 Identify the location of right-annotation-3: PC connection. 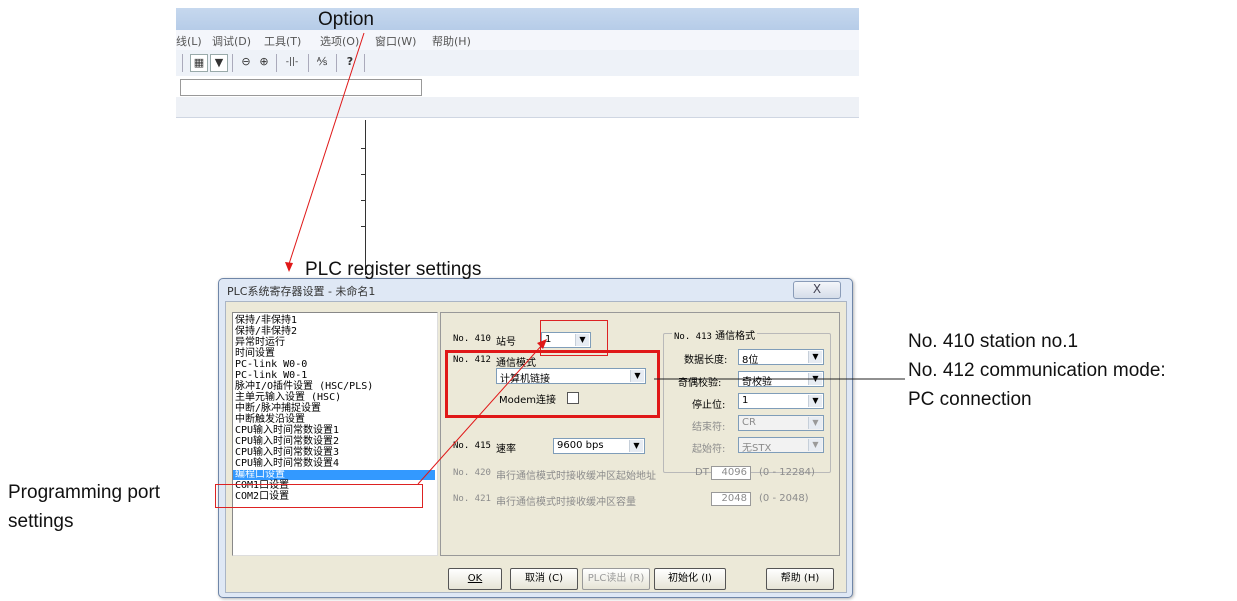
(970, 399).